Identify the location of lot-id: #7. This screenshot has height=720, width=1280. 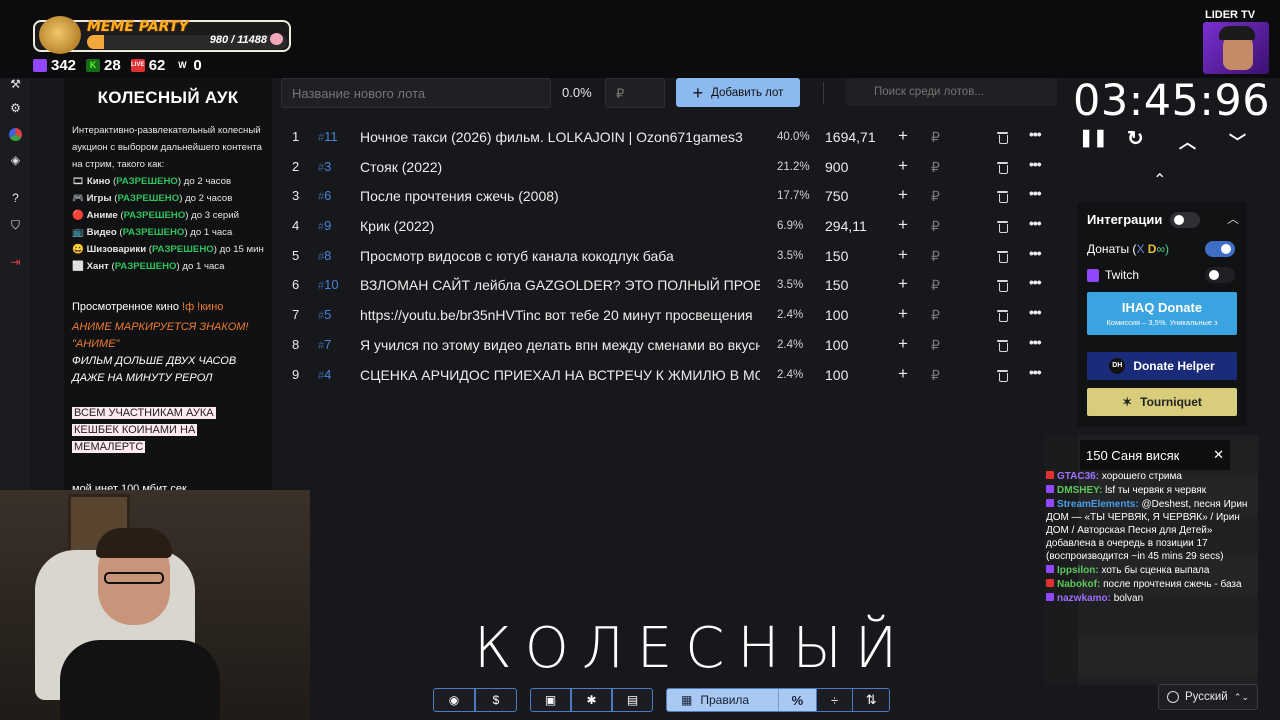
(324, 344).